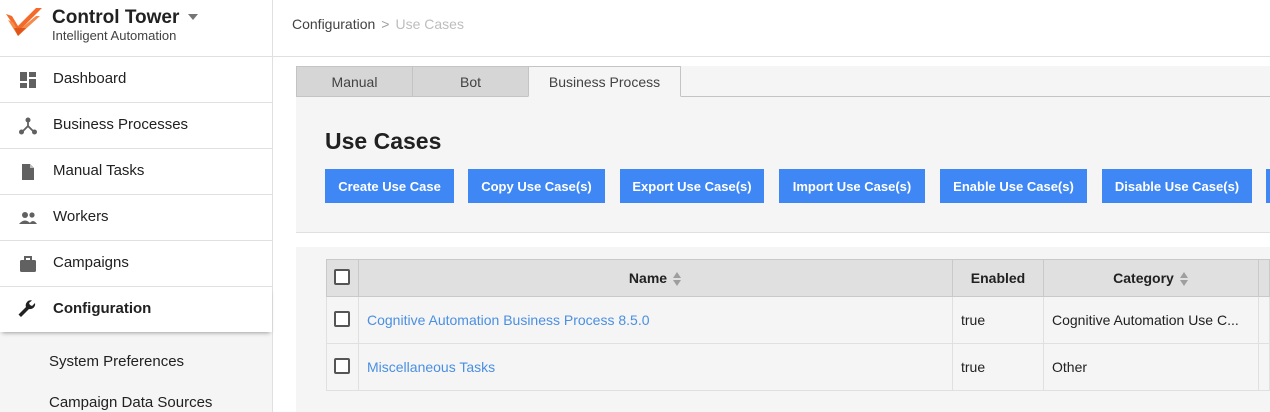  I want to click on column-header-category: Category, so click(1151, 278).